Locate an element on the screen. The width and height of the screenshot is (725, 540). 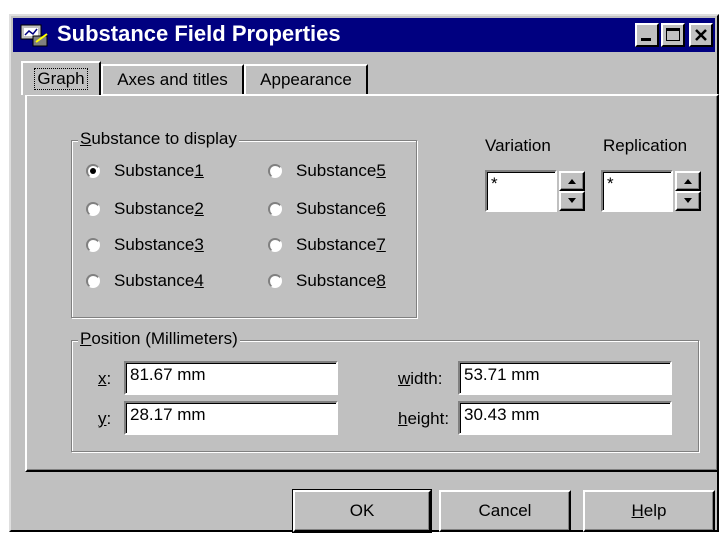
height-input: 30.43 mm is located at coordinates (565, 418).